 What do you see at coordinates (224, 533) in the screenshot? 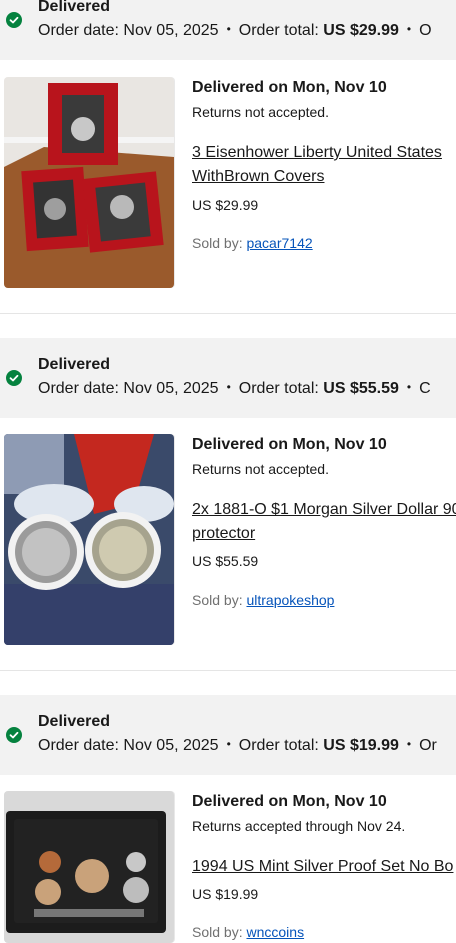
I see `item-title-line2: protector` at bounding box center [224, 533].